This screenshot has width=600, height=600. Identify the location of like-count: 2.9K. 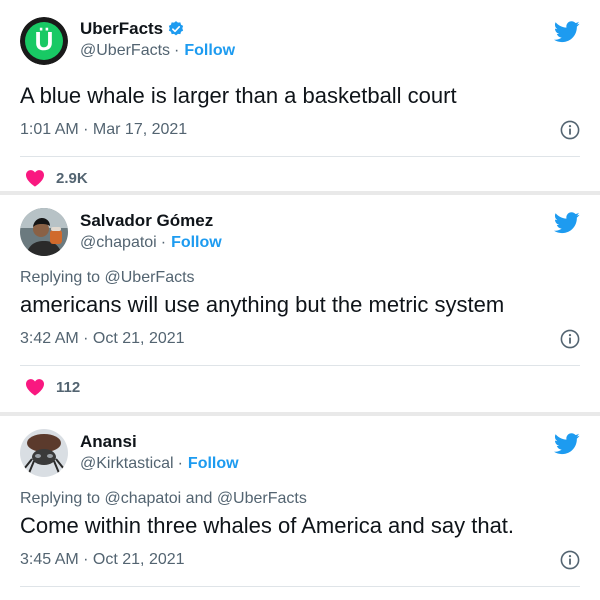
(72, 178).